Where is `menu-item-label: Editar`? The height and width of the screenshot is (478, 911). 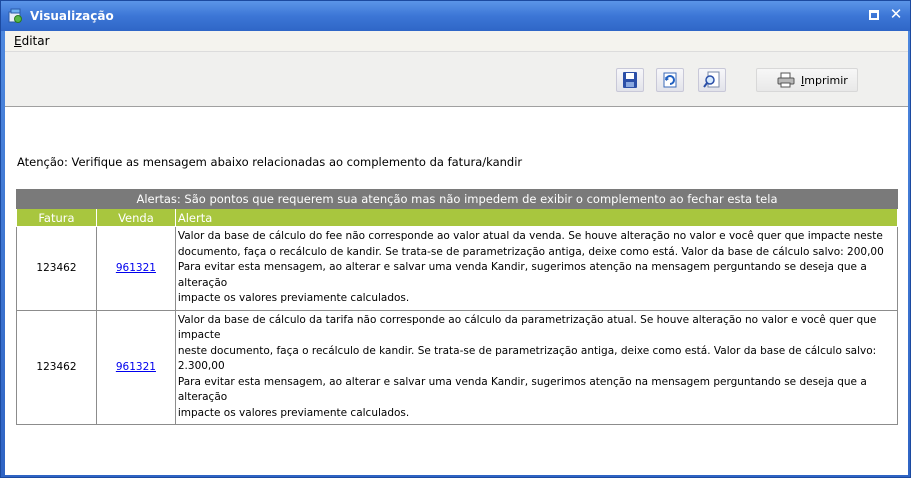 menu-item-label: Editar is located at coordinates (32, 41).